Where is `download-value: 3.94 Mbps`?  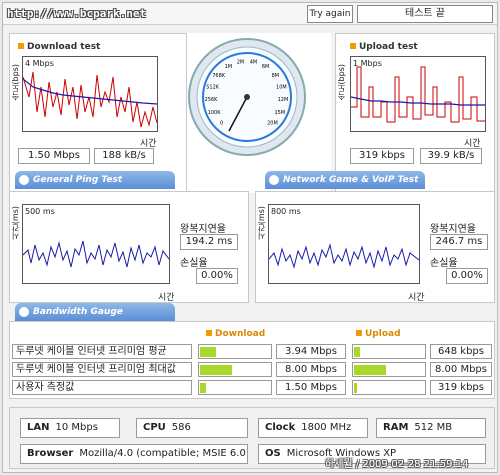 download-value: 3.94 Mbps is located at coordinates (311, 351).